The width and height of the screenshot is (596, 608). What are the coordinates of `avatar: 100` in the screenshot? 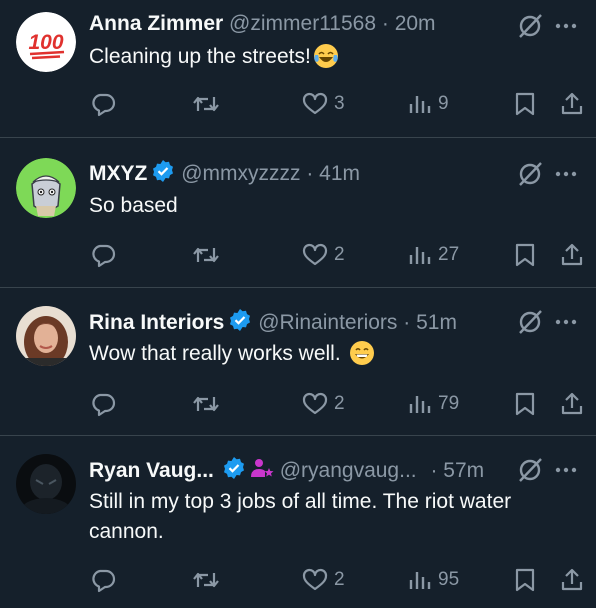 It's located at (46, 42).